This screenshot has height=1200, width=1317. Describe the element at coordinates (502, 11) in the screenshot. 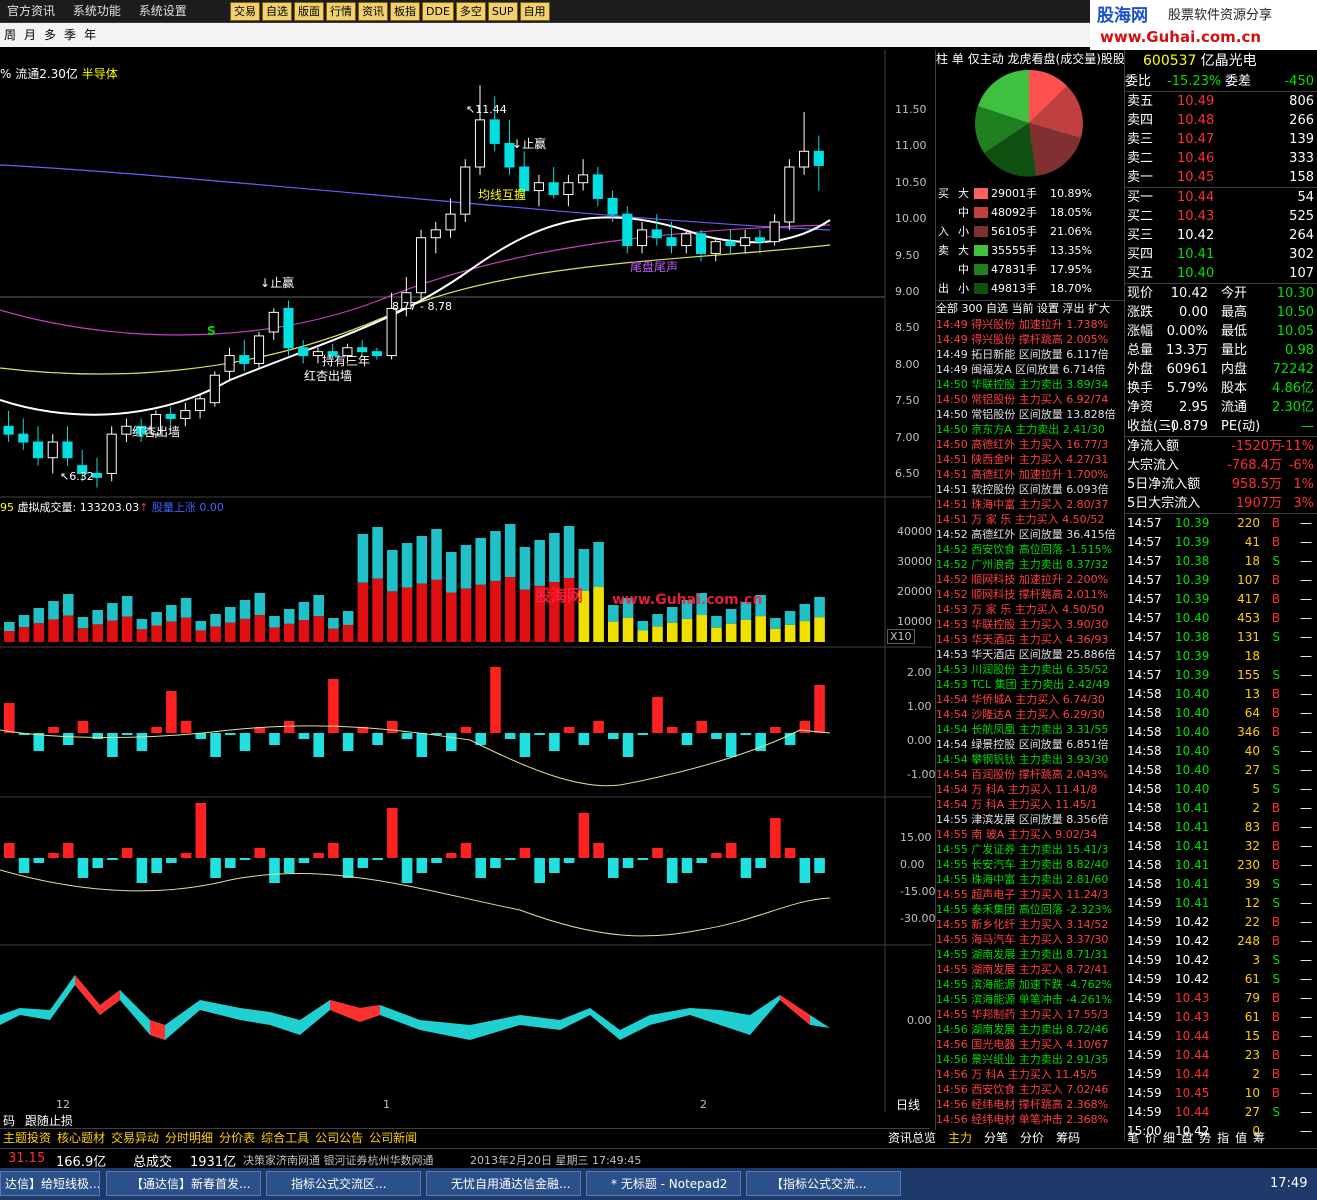

I see `tab-sup: SUP` at that location.